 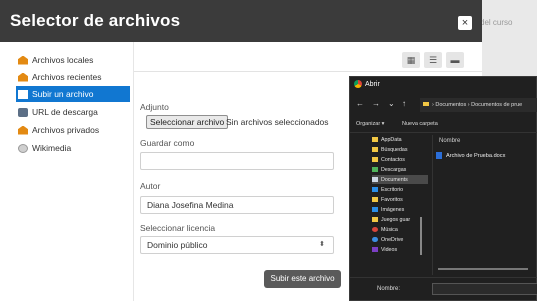 I want to click on nav-item-busquedas: Búsquedas, so click(x=390, y=149).